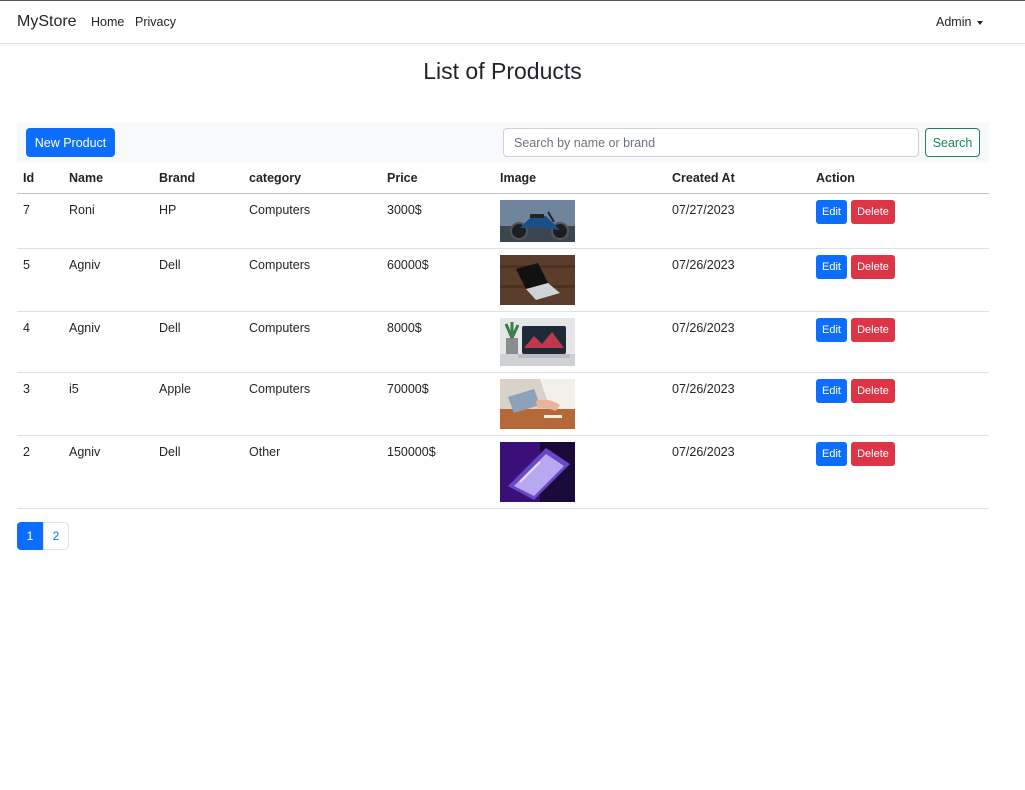  I want to click on search-button: Search, so click(952, 142).